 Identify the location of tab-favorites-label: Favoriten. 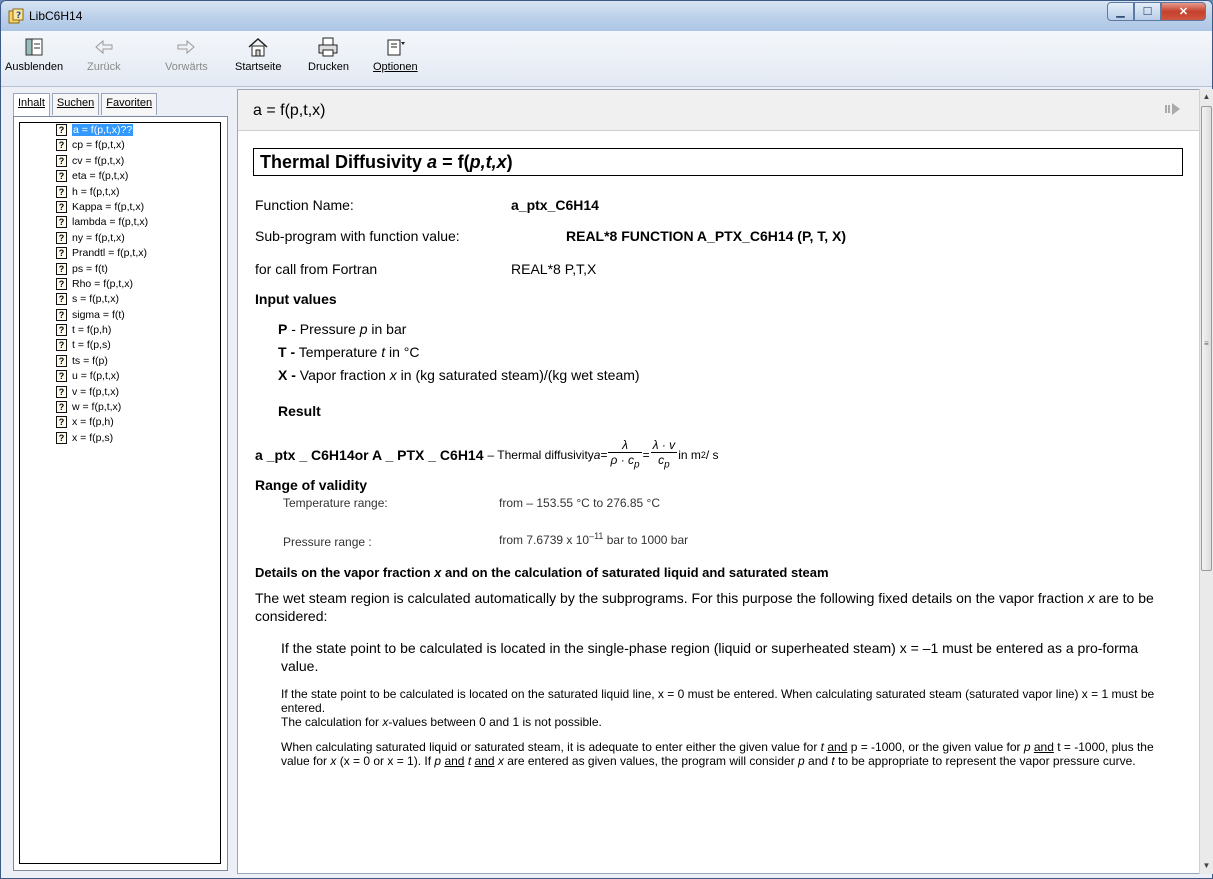
(129, 103).